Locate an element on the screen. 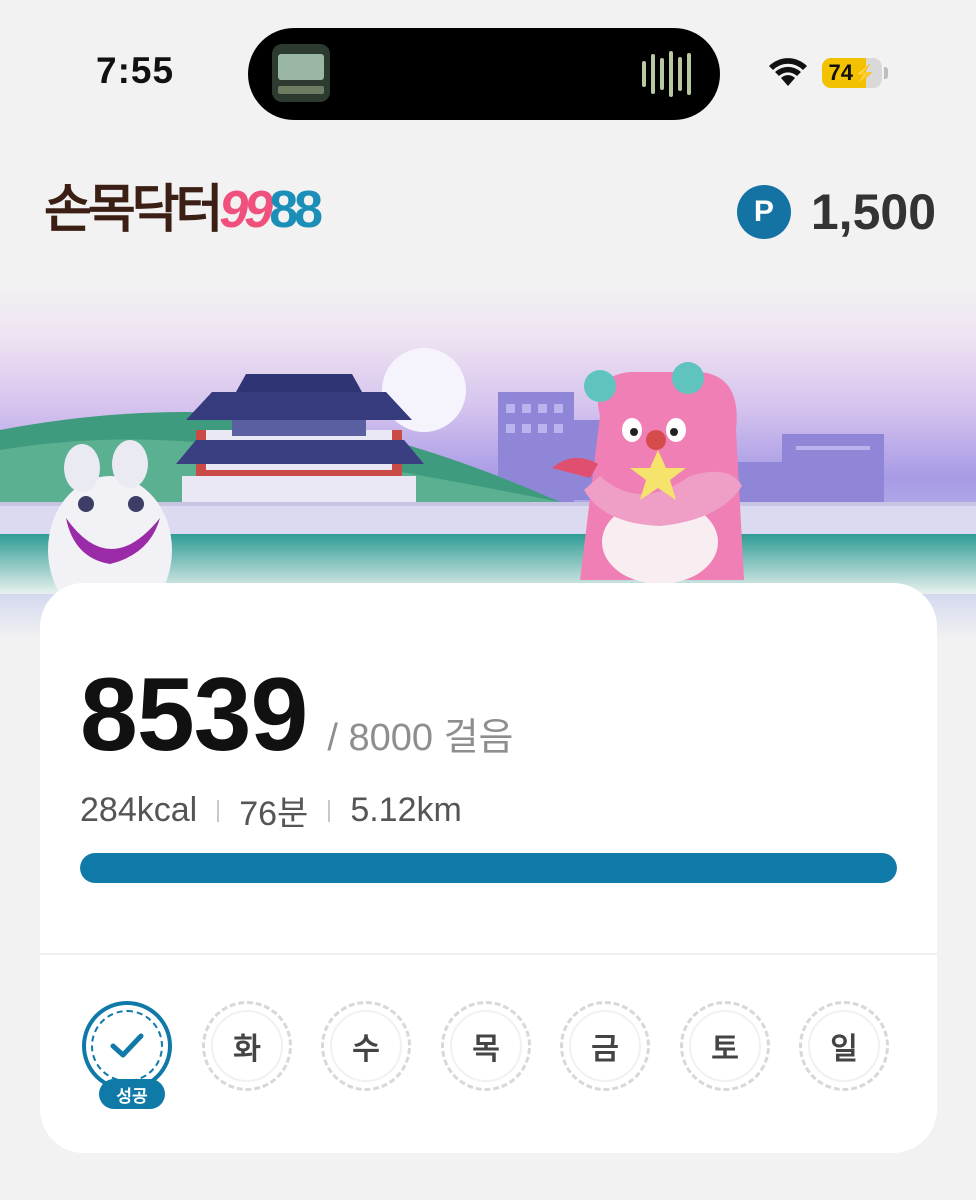  stat-distance: 5.12km is located at coordinates (406, 810).